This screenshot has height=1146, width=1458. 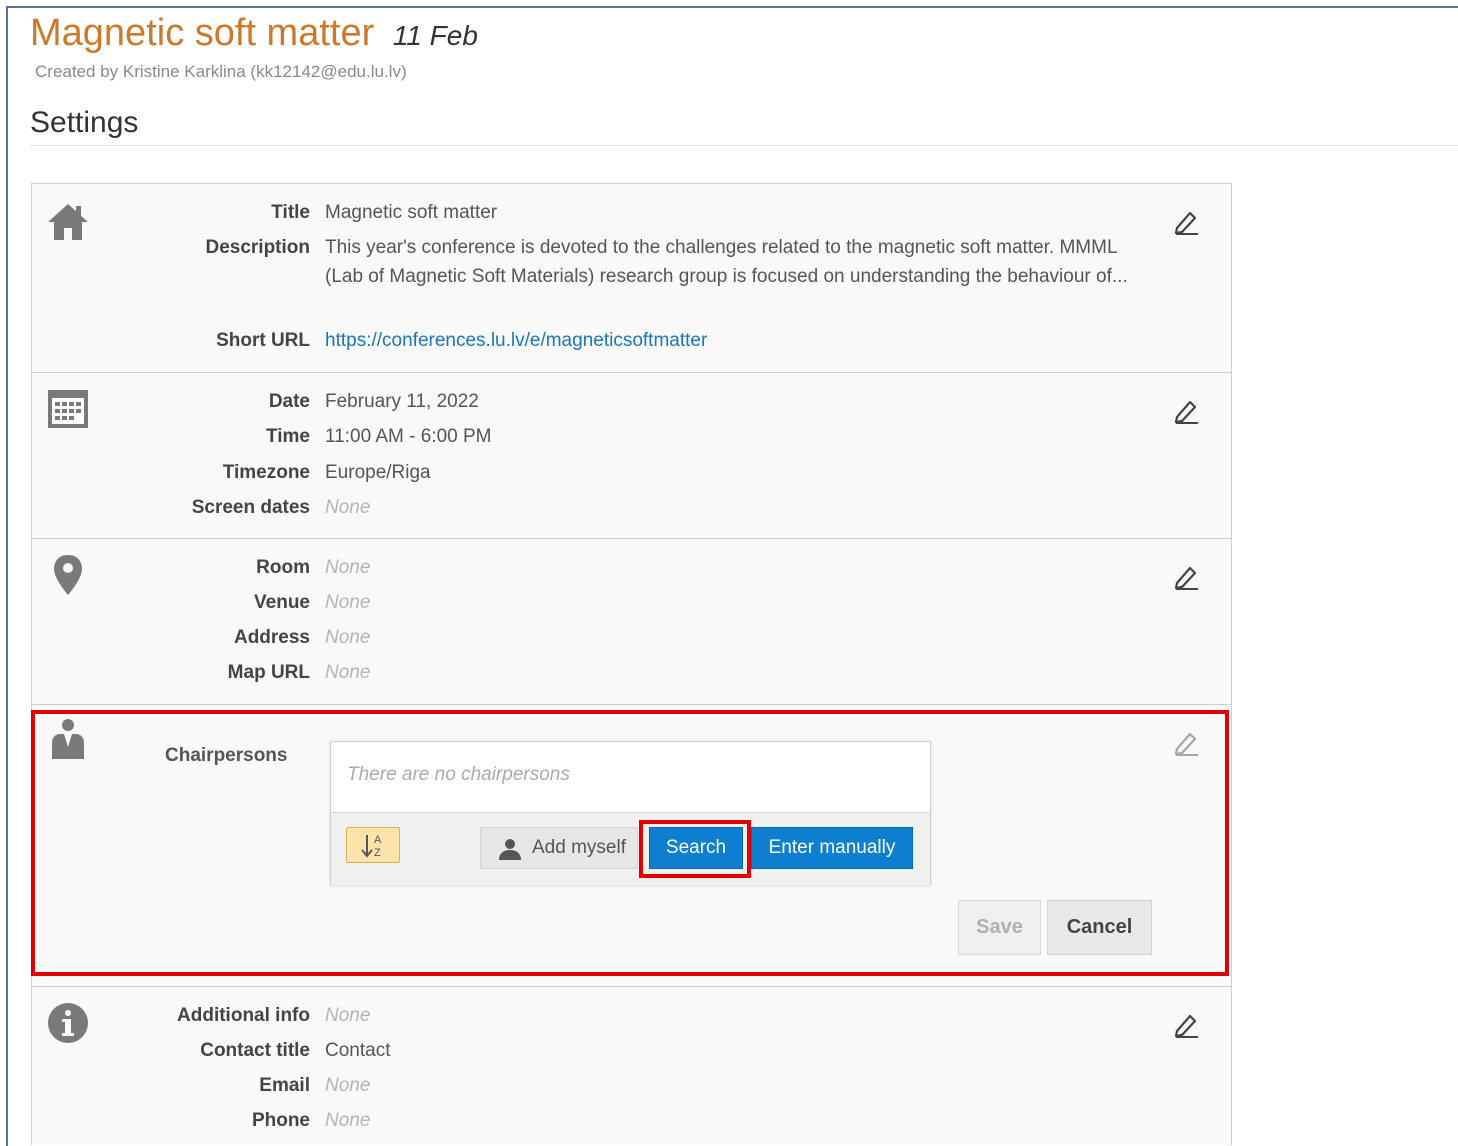 I want to click on page-title: Magnetic soft matter 11 Feb, so click(x=254, y=33).